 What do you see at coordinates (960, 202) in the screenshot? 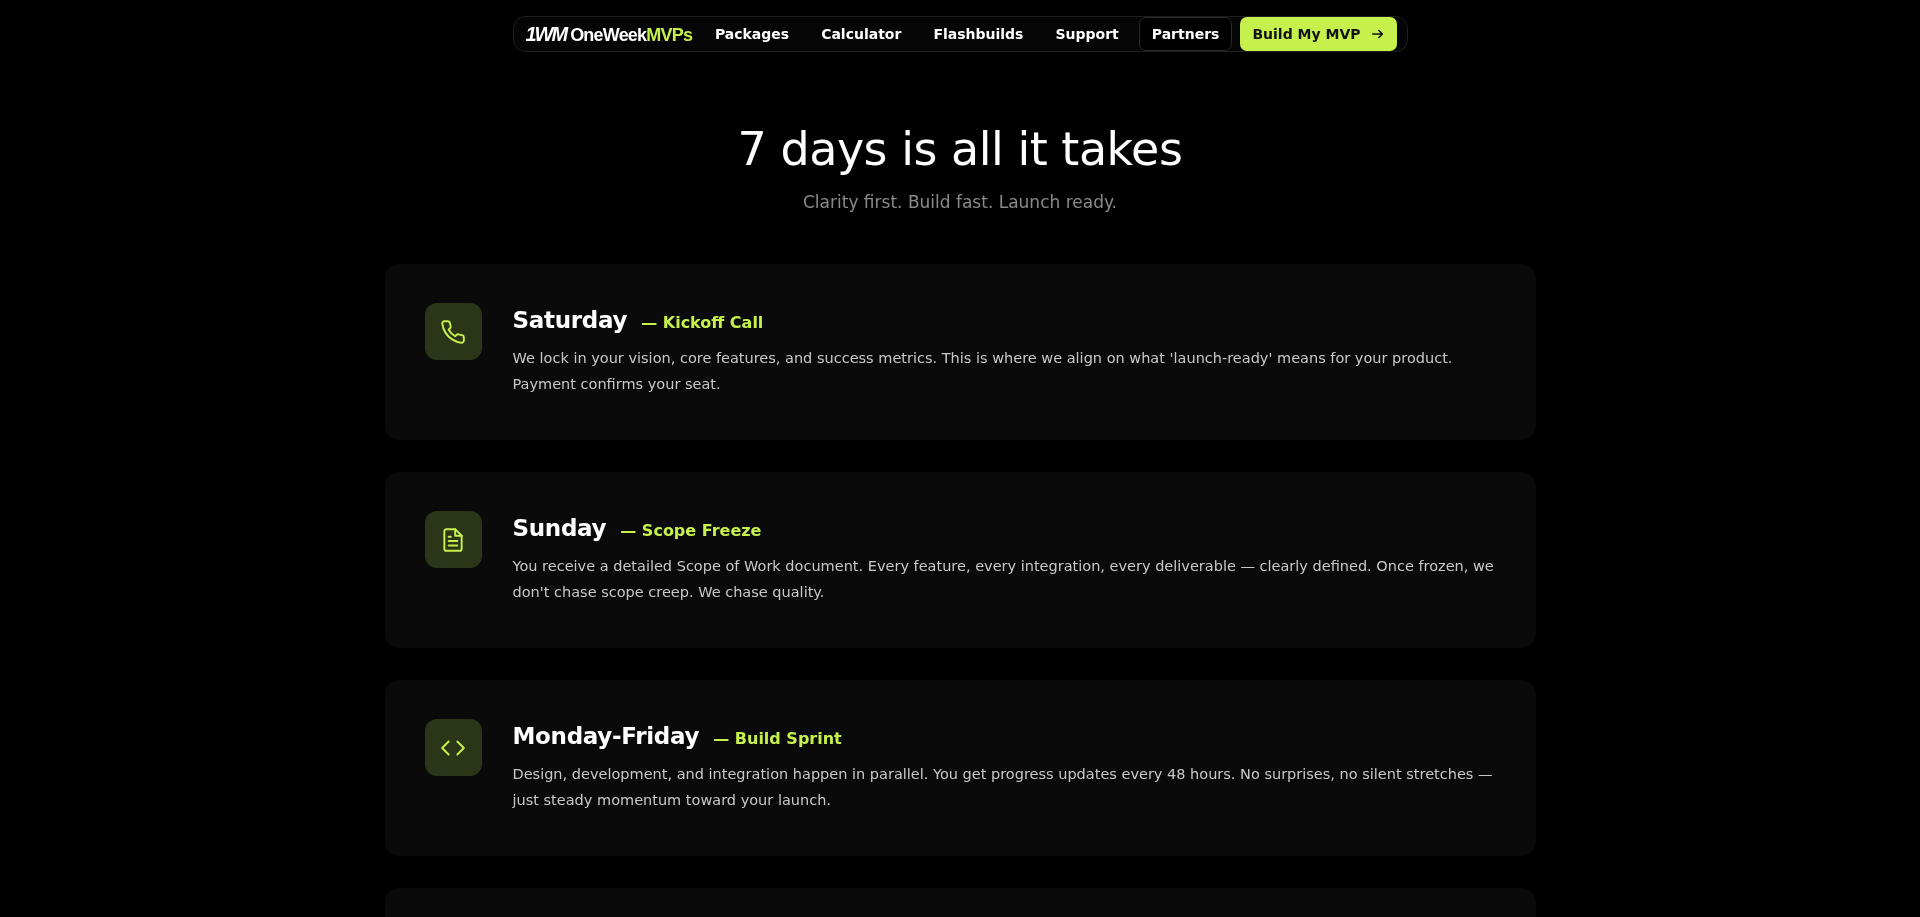
I see `section-subtitle: Clarity first. Build fast. Launch ready.` at bounding box center [960, 202].